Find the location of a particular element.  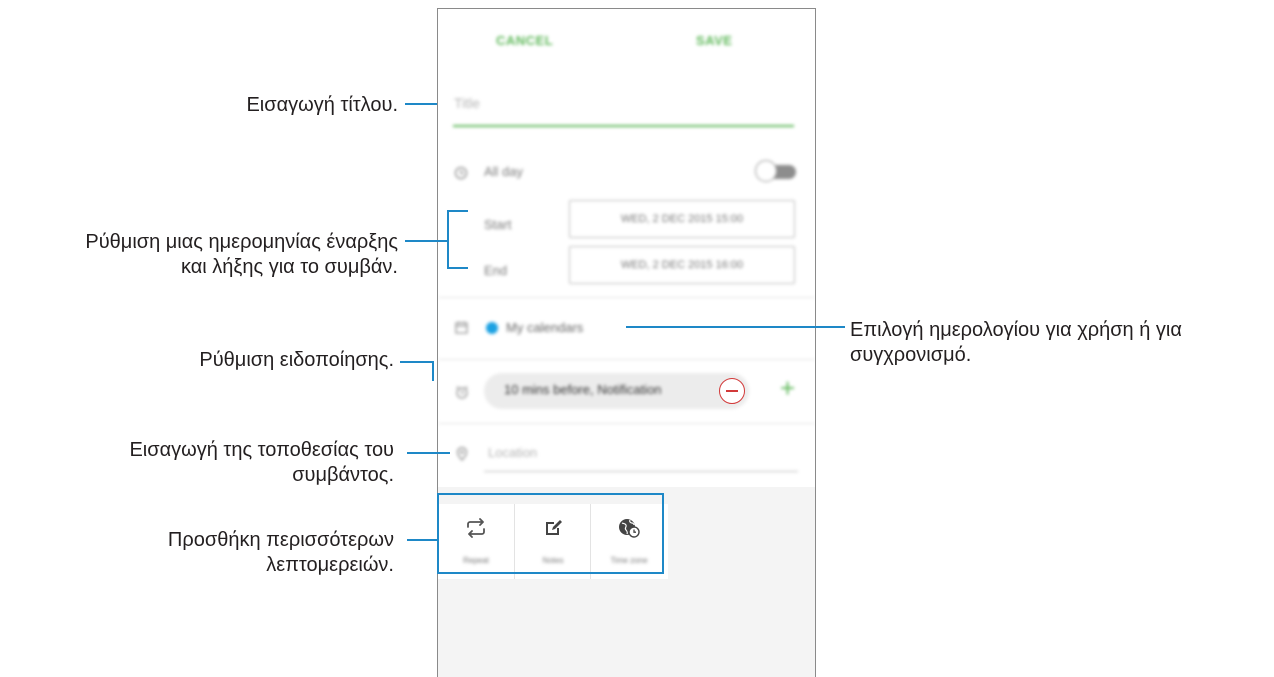

reminder-chip: 10 mins before, Notification is located at coordinates (616, 391).